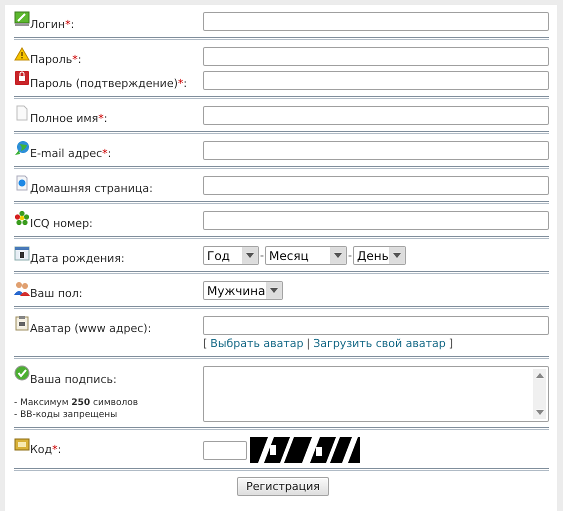  What do you see at coordinates (91, 329) in the screenshot?
I see `field-label: Аватар (www адрес):` at bounding box center [91, 329].